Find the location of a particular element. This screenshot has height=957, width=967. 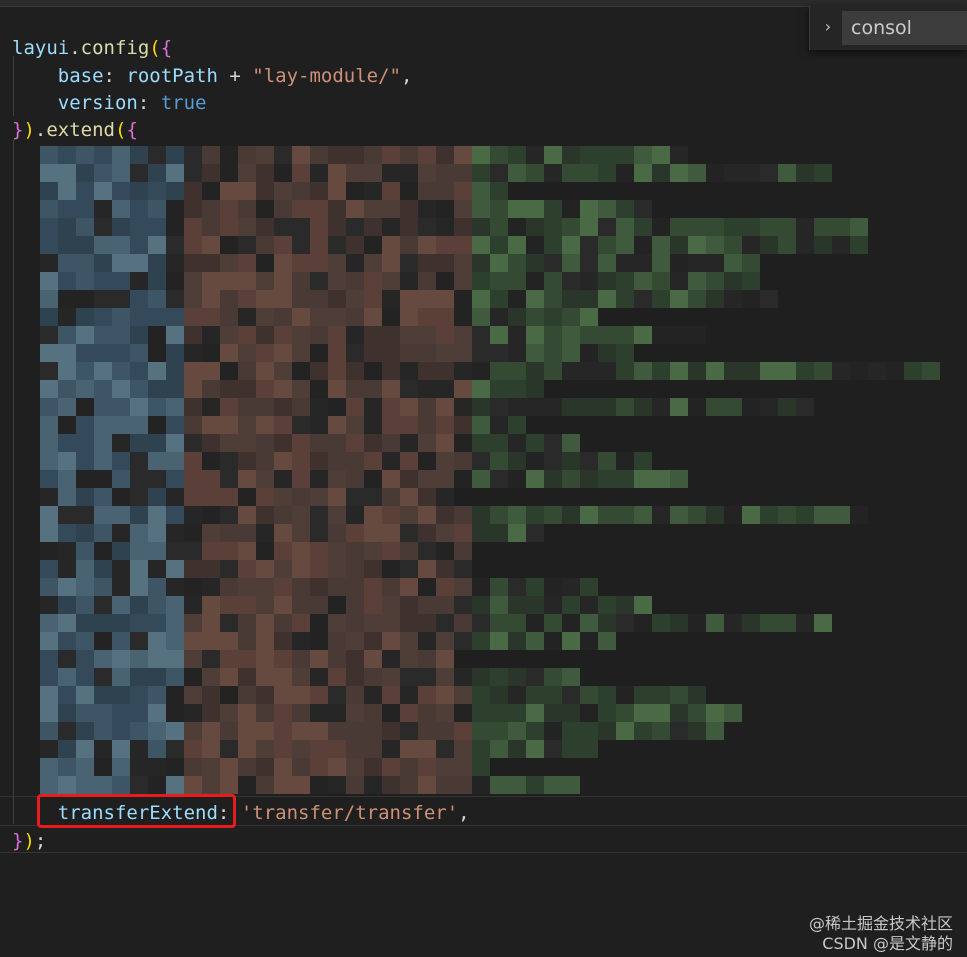

find-input is located at coordinates (904, 28).